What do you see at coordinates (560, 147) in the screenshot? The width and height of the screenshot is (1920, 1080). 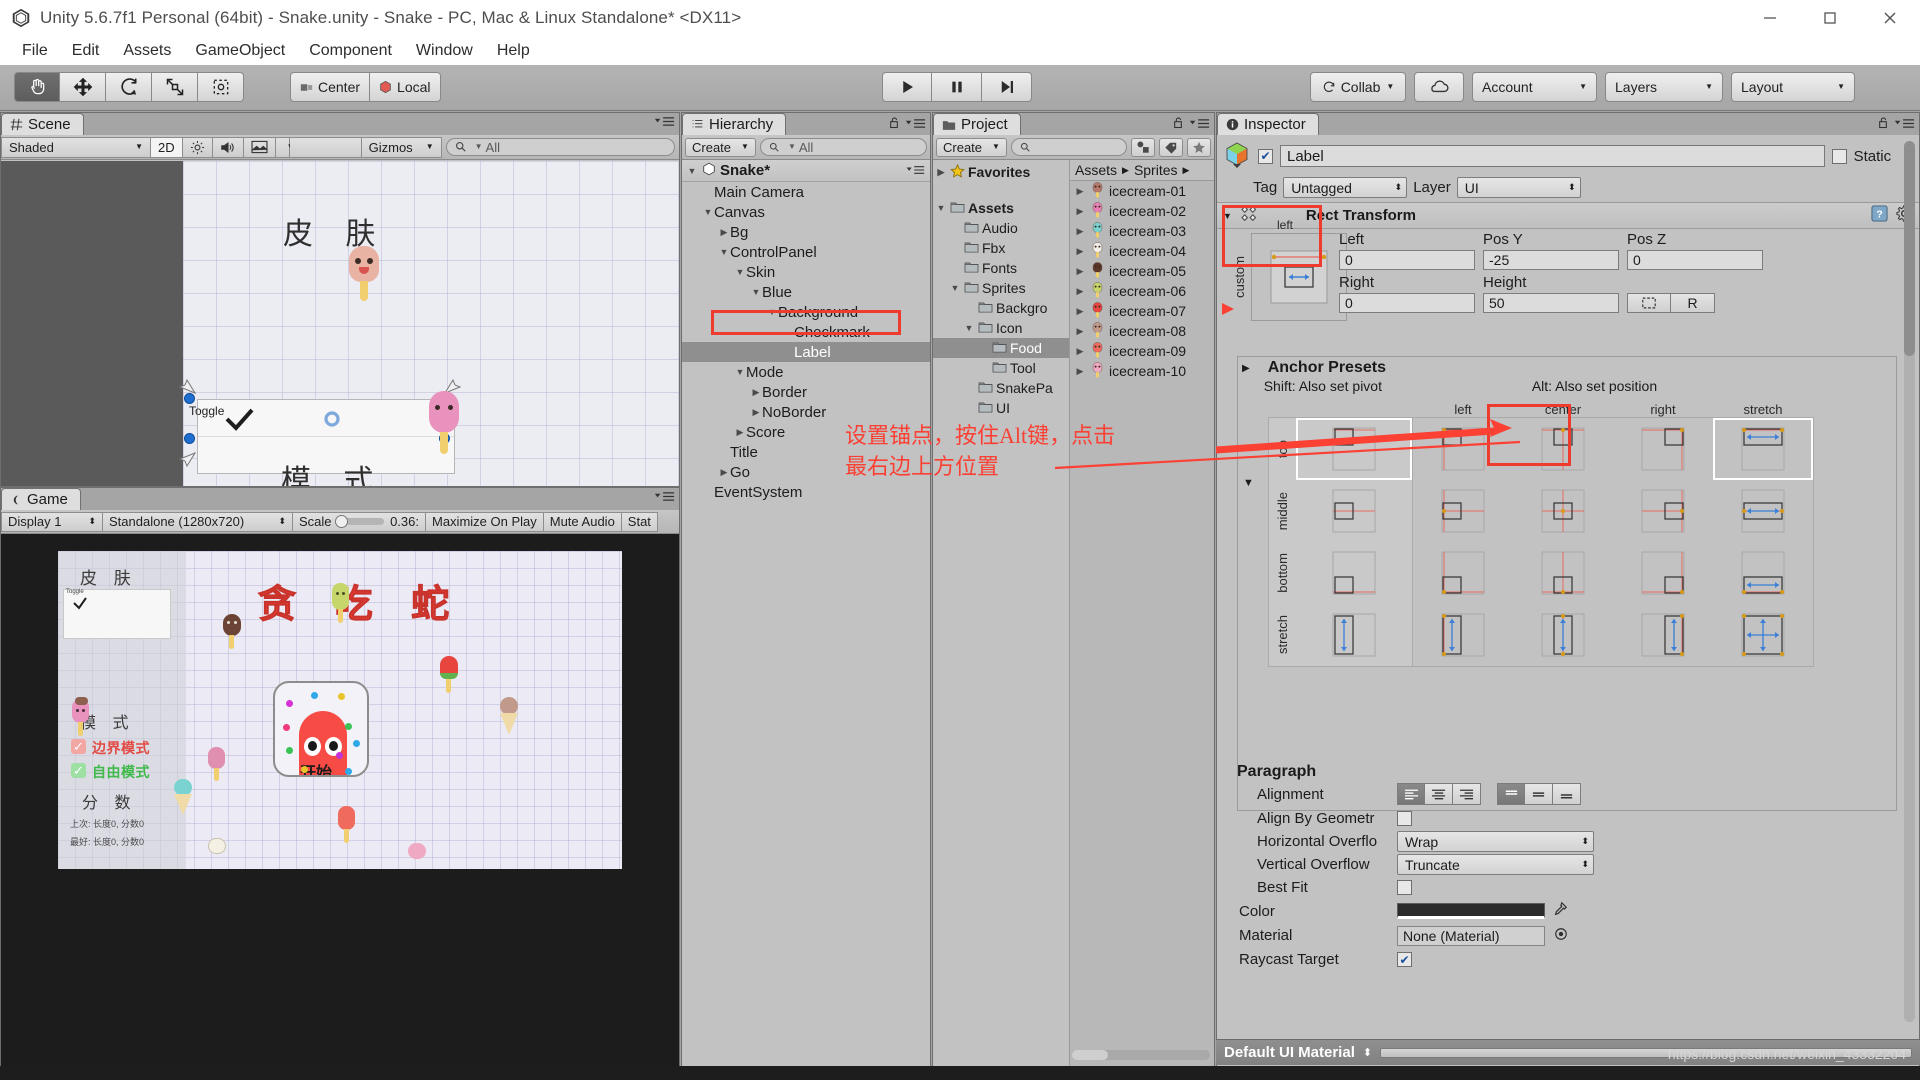 I see `scene-search-input: ▼ All` at bounding box center [560, 147].